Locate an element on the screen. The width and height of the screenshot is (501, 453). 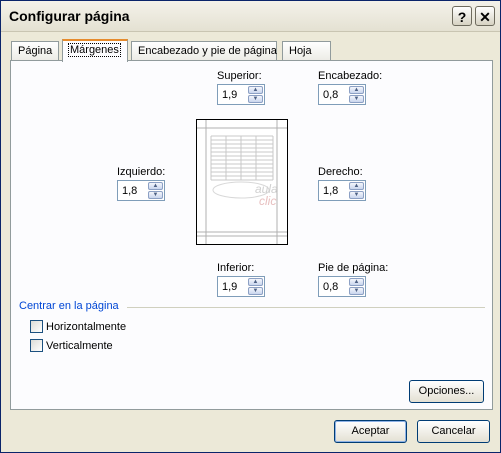
superior-spinner: 1,9 ▲ ▼ is located at coordinates (241, 94).